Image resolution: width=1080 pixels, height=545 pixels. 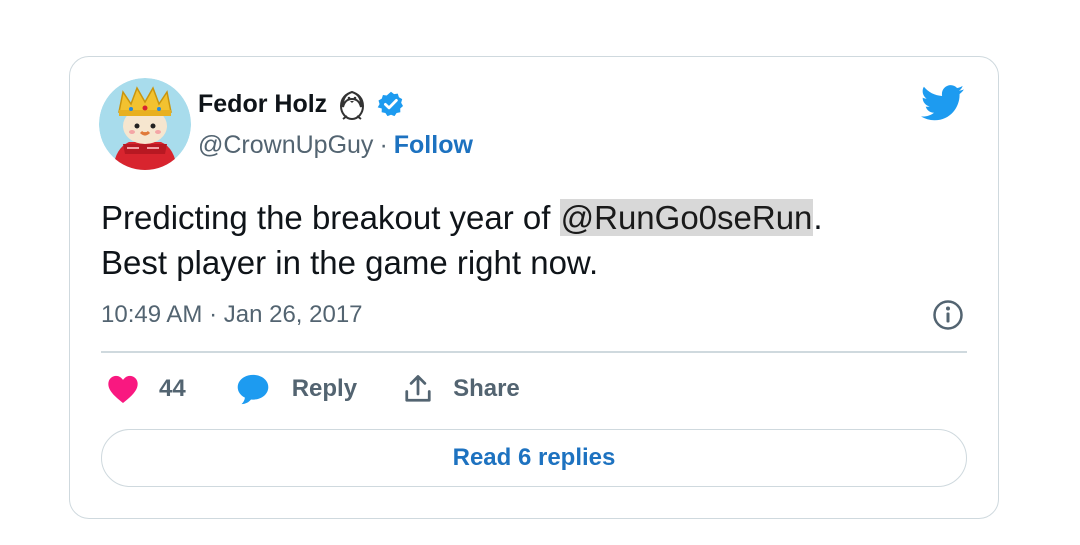 I want to click on divider, so click(x=534, y=352).